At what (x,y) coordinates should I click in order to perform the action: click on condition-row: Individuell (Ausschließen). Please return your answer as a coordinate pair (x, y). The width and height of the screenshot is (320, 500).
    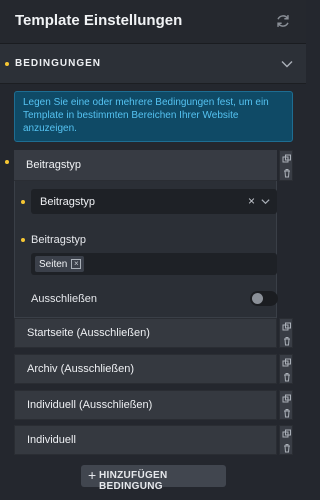
    Looking at the image, I should click on (145, 405).